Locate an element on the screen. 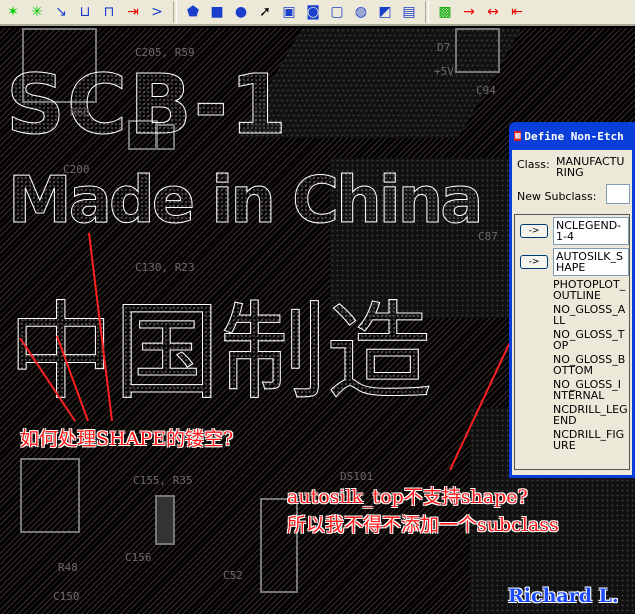 This screenshot has width=635, height=614. subclass-item: NO_GLOSS_ALL is located at coordinates (591, 315).